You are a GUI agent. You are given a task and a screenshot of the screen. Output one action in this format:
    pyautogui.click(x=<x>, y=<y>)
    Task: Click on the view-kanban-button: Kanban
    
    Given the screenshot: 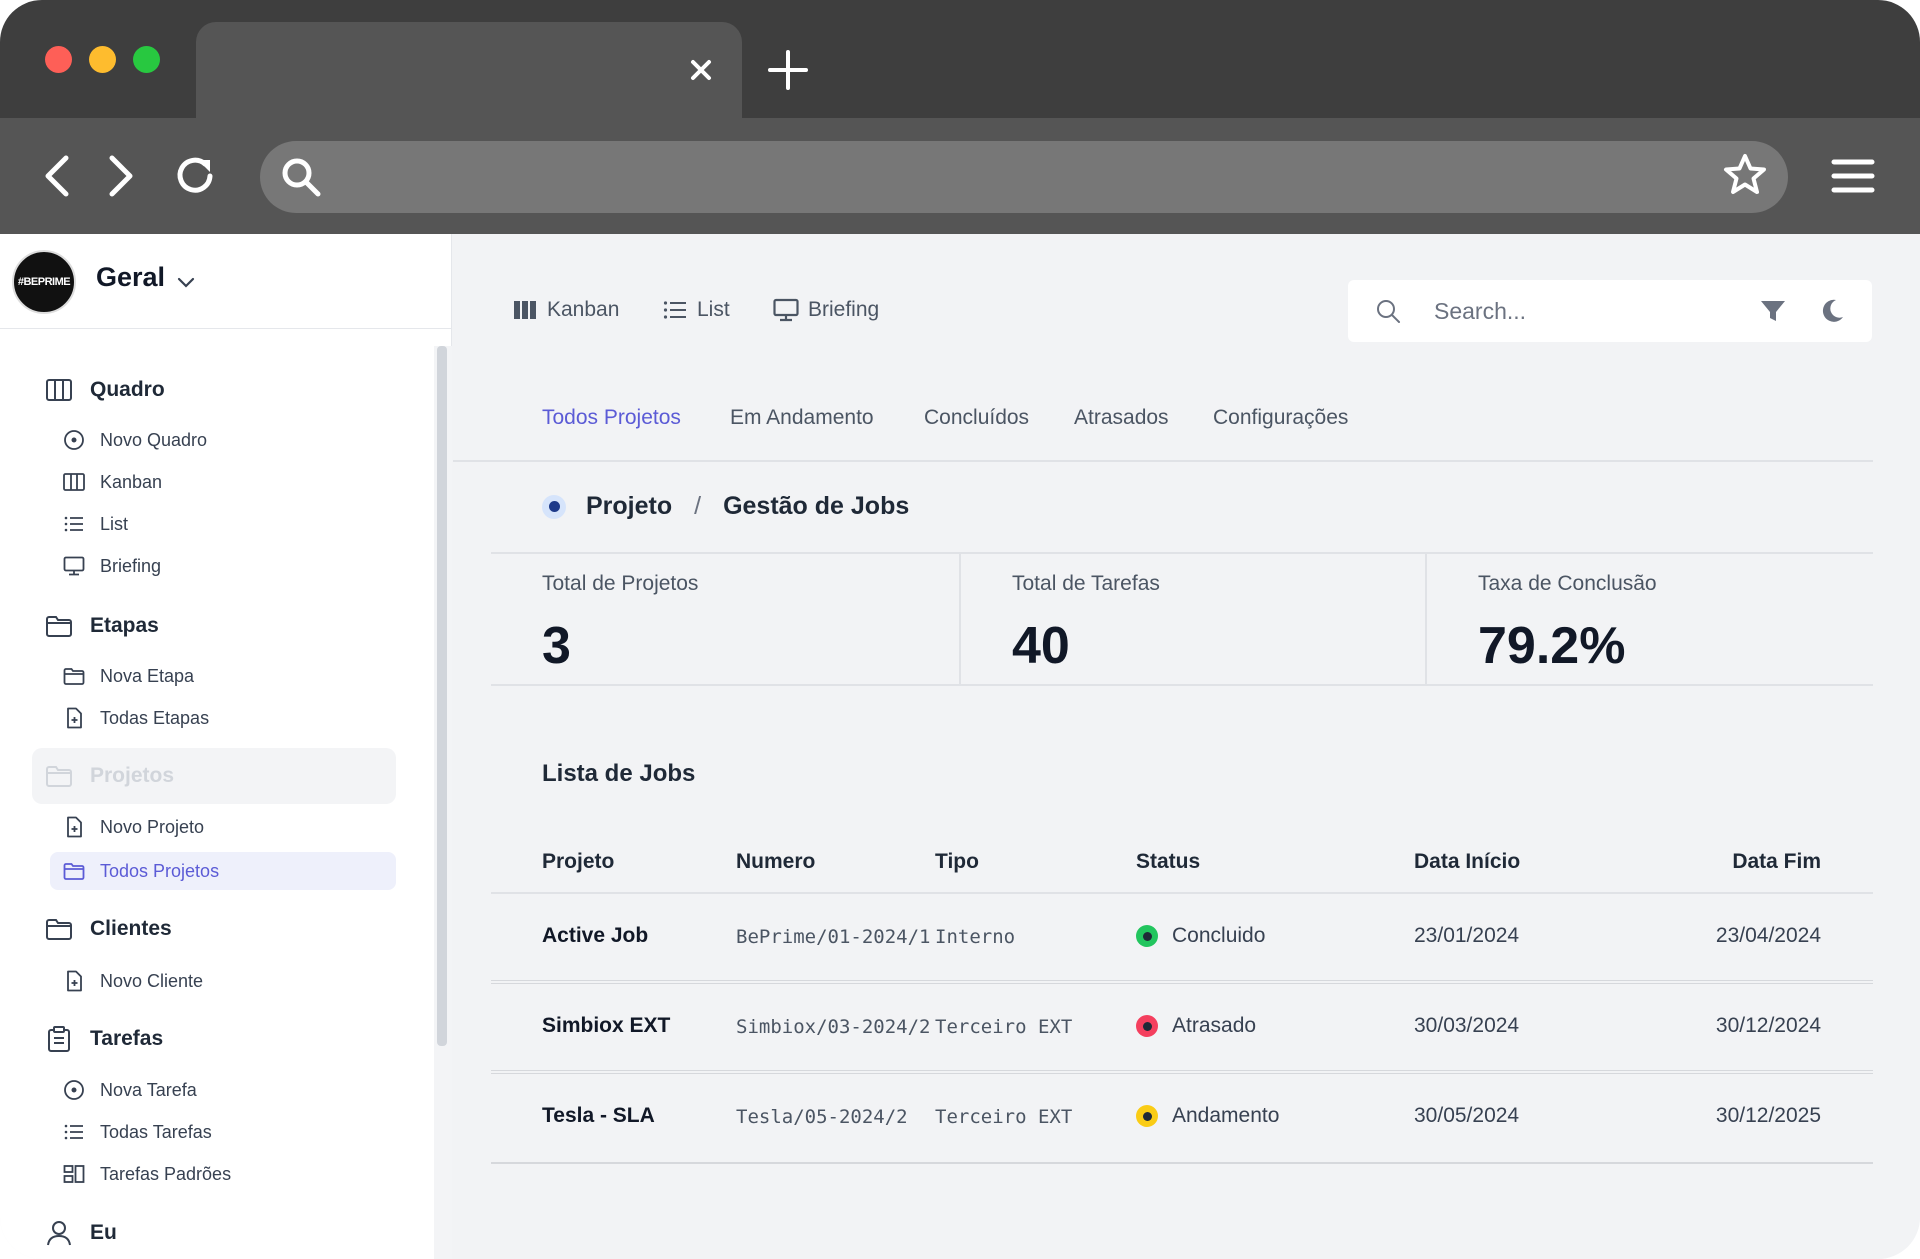 What is the action you would take?
    pyautogui.click(x=565, y=310)
    